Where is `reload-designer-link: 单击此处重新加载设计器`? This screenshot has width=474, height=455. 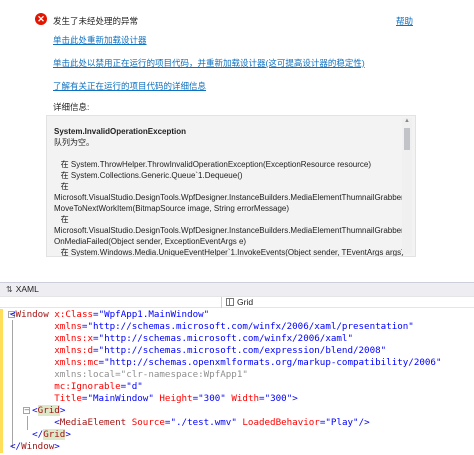 reload-designer-link: 单击此处重新加载设计器 is located at coordinates (100, 40).